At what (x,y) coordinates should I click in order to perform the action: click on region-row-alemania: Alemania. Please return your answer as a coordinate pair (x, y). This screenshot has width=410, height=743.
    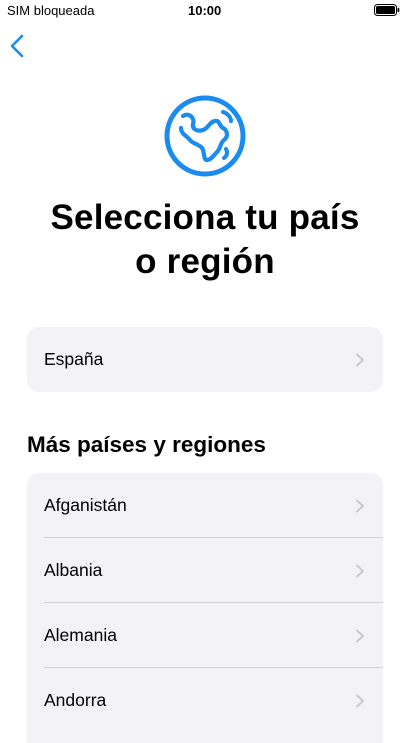
    Looking at the image, I should click on (205, 635).